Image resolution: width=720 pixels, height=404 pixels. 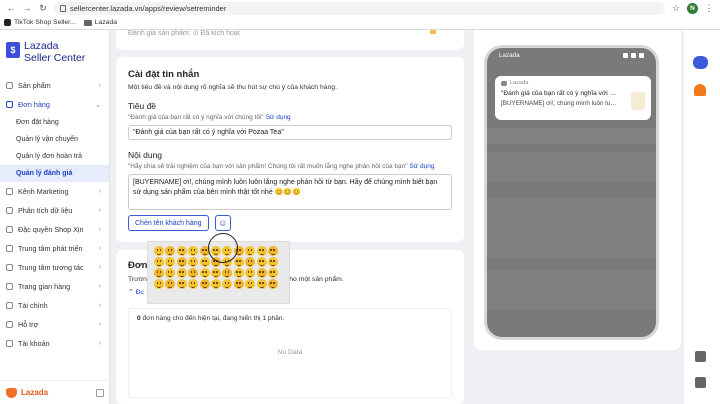 I want to click on product-thumbnail, so click(x=638, y=101).